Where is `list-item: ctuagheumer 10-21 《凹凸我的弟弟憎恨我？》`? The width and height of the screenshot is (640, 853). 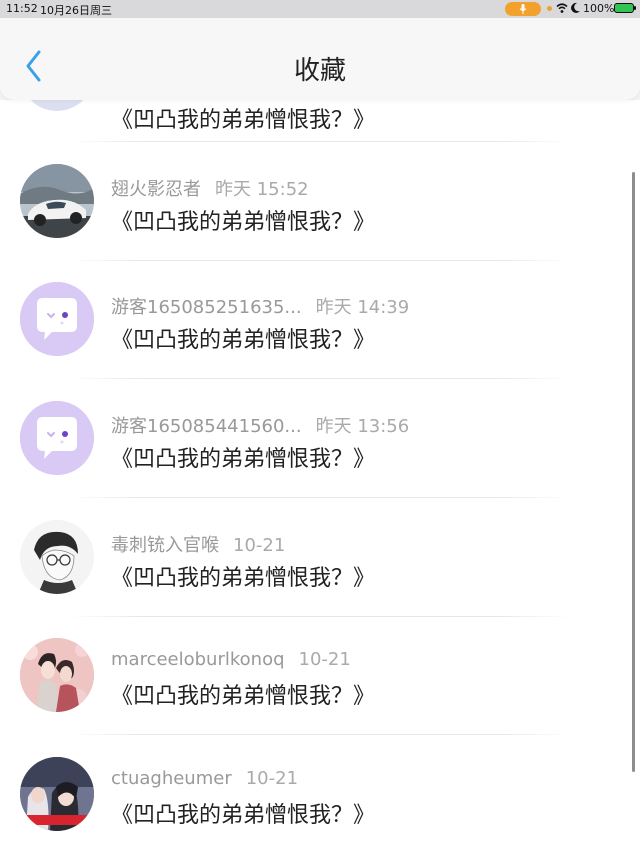 list-item: ctuagheumer 10-21 《凹凸我的弟弟憎恨我？》 is located at coordinates (320, 794).